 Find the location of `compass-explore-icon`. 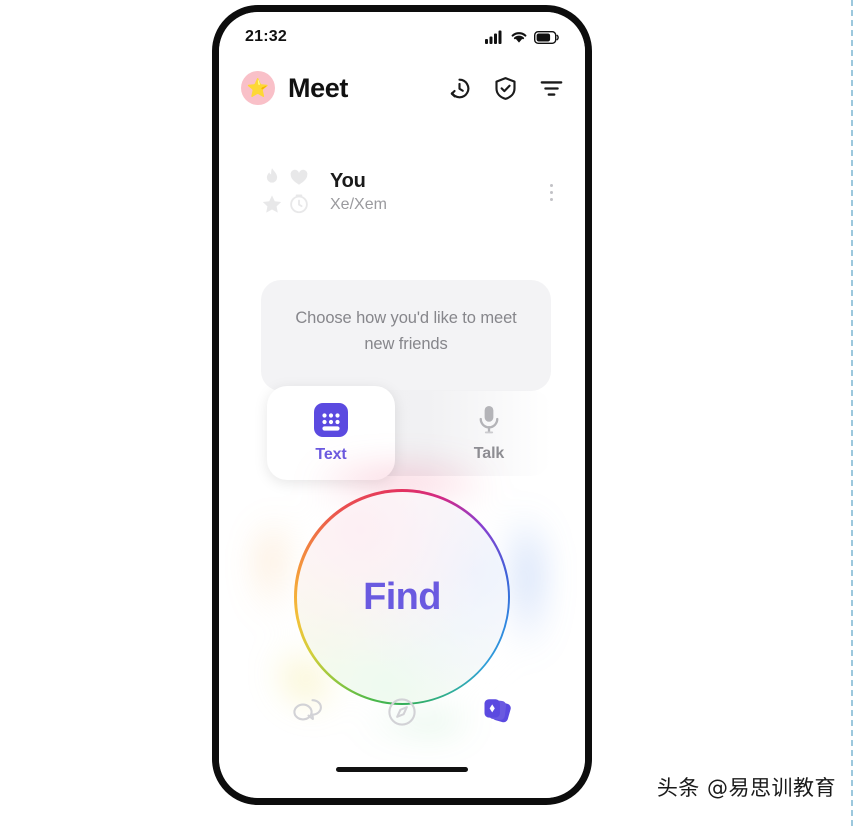

compass-explore-icon is located at coordinates (402, 712).